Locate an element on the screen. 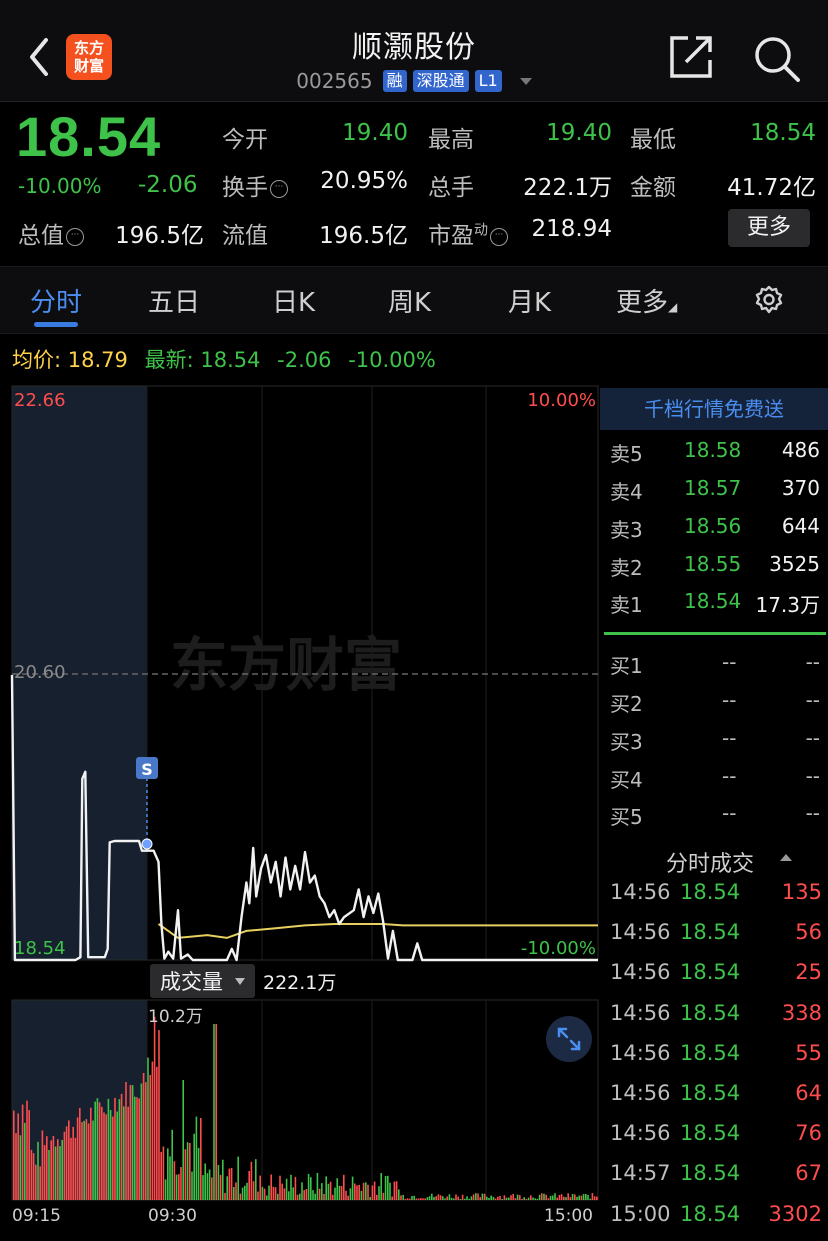 The height and width of the screenshot is (1241, 828). active-tab-indicator is located at coordinates (56, 324).